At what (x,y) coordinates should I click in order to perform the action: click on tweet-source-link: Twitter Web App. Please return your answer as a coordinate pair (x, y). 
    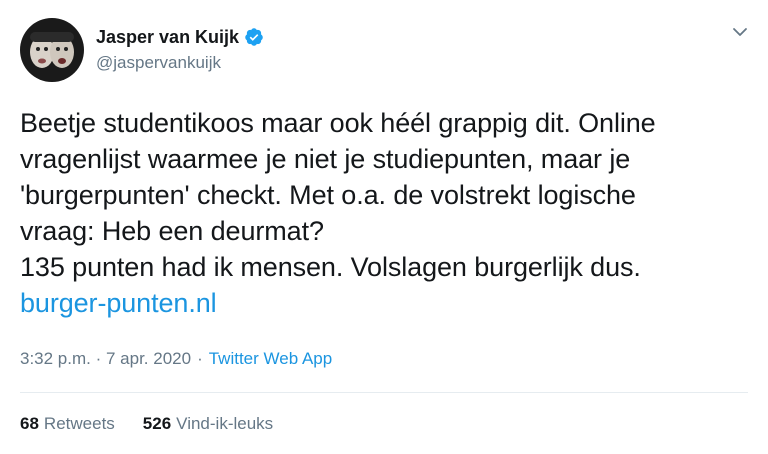
    Looking at the image, I should click on (270, 358).